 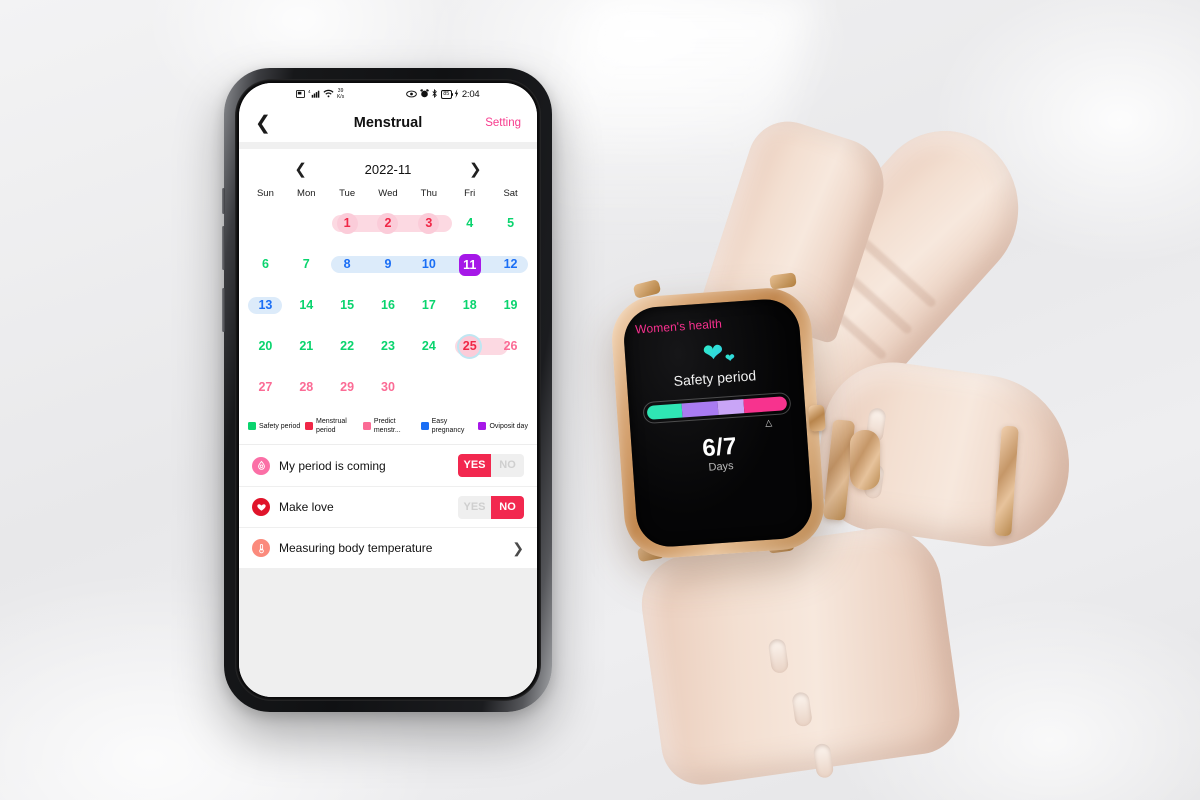 What do you see at coordinates (700, 409) in the screenshot?
I see `progress-segment-fertile` at bounding box center [700, 409].